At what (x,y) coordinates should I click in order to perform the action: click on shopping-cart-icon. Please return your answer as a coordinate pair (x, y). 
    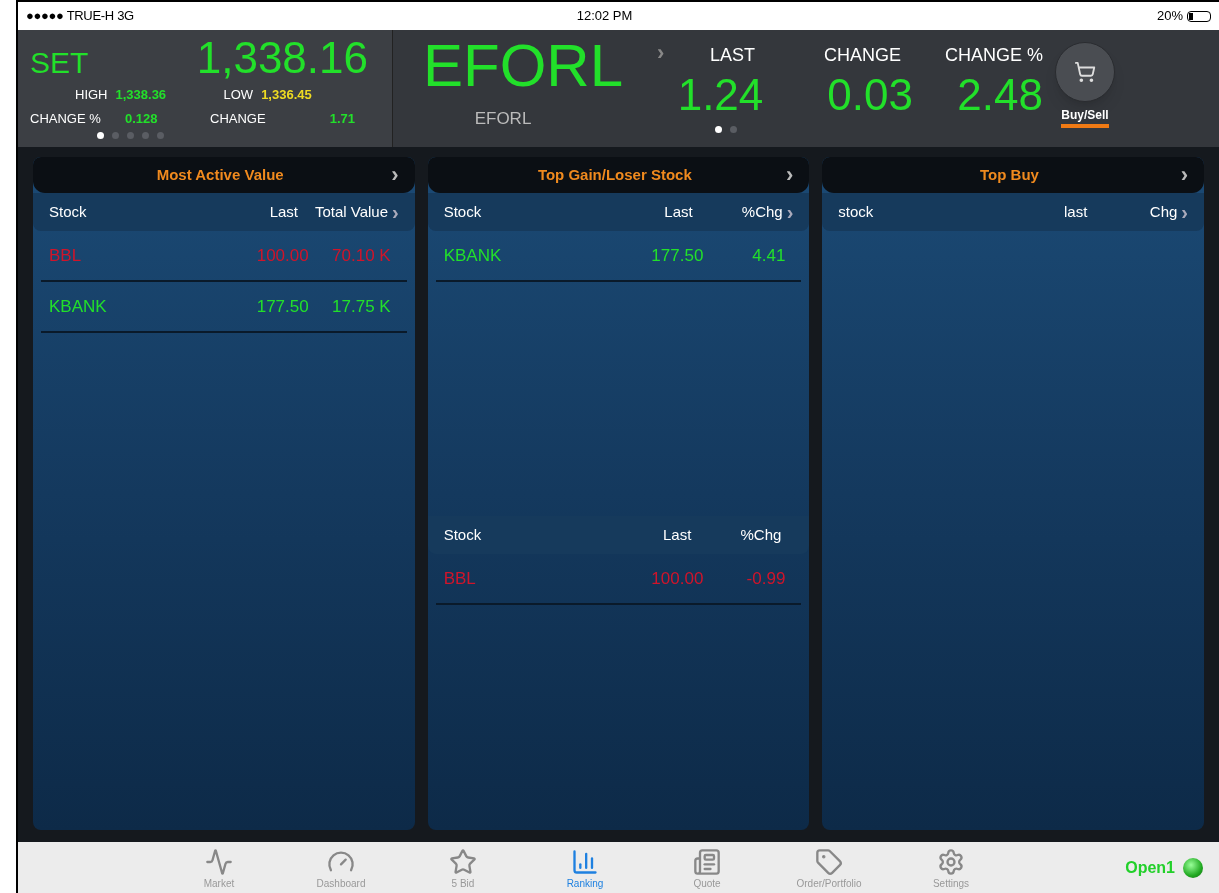
    Looking at the image, I should click on (1085, 72).